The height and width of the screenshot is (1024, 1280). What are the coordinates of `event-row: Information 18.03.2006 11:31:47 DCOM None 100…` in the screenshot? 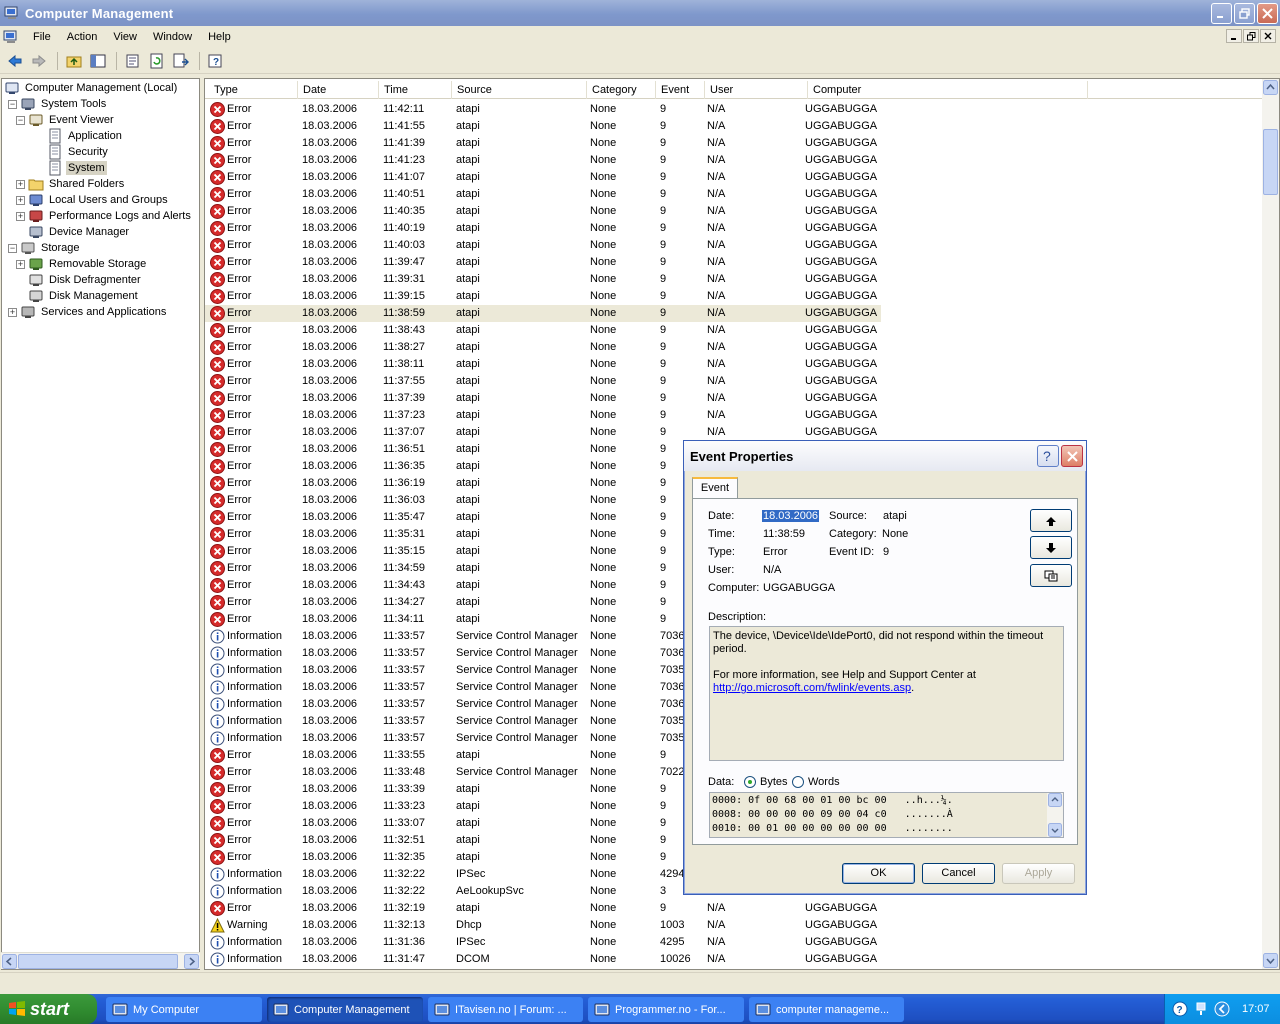 It's located at (733, 959).